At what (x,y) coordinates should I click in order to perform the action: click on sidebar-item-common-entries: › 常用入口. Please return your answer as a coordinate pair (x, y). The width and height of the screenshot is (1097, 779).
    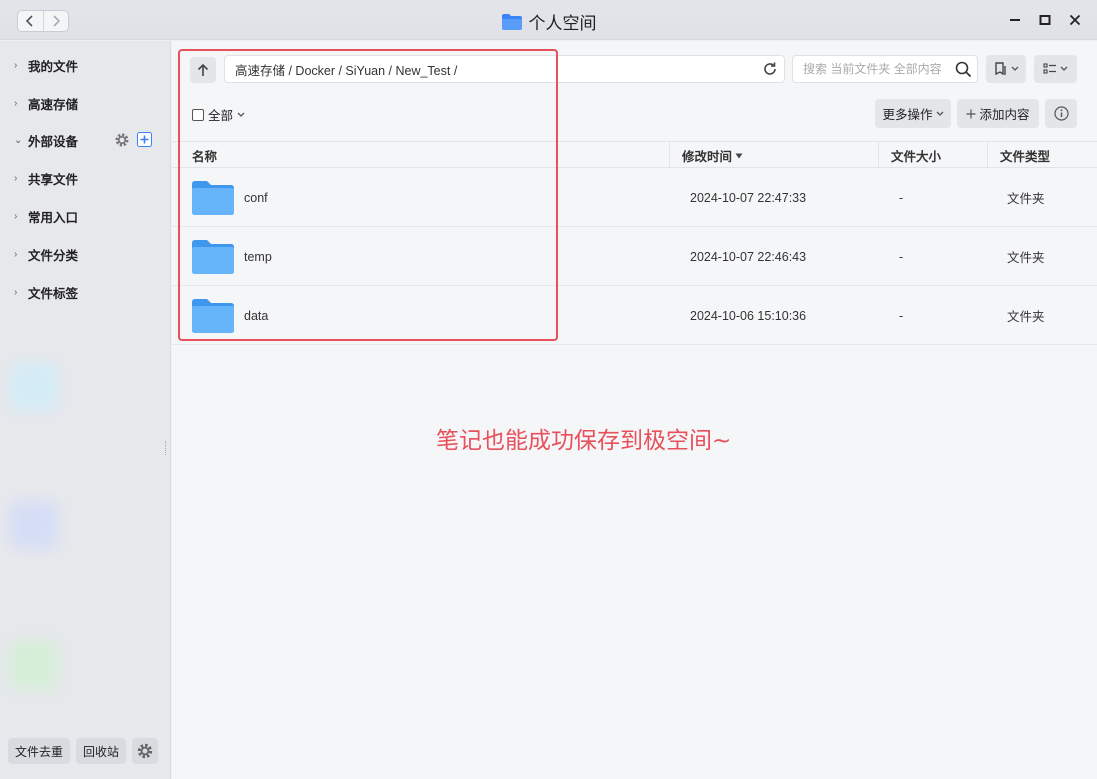
    Looking at the image, I should click on (46, 216).